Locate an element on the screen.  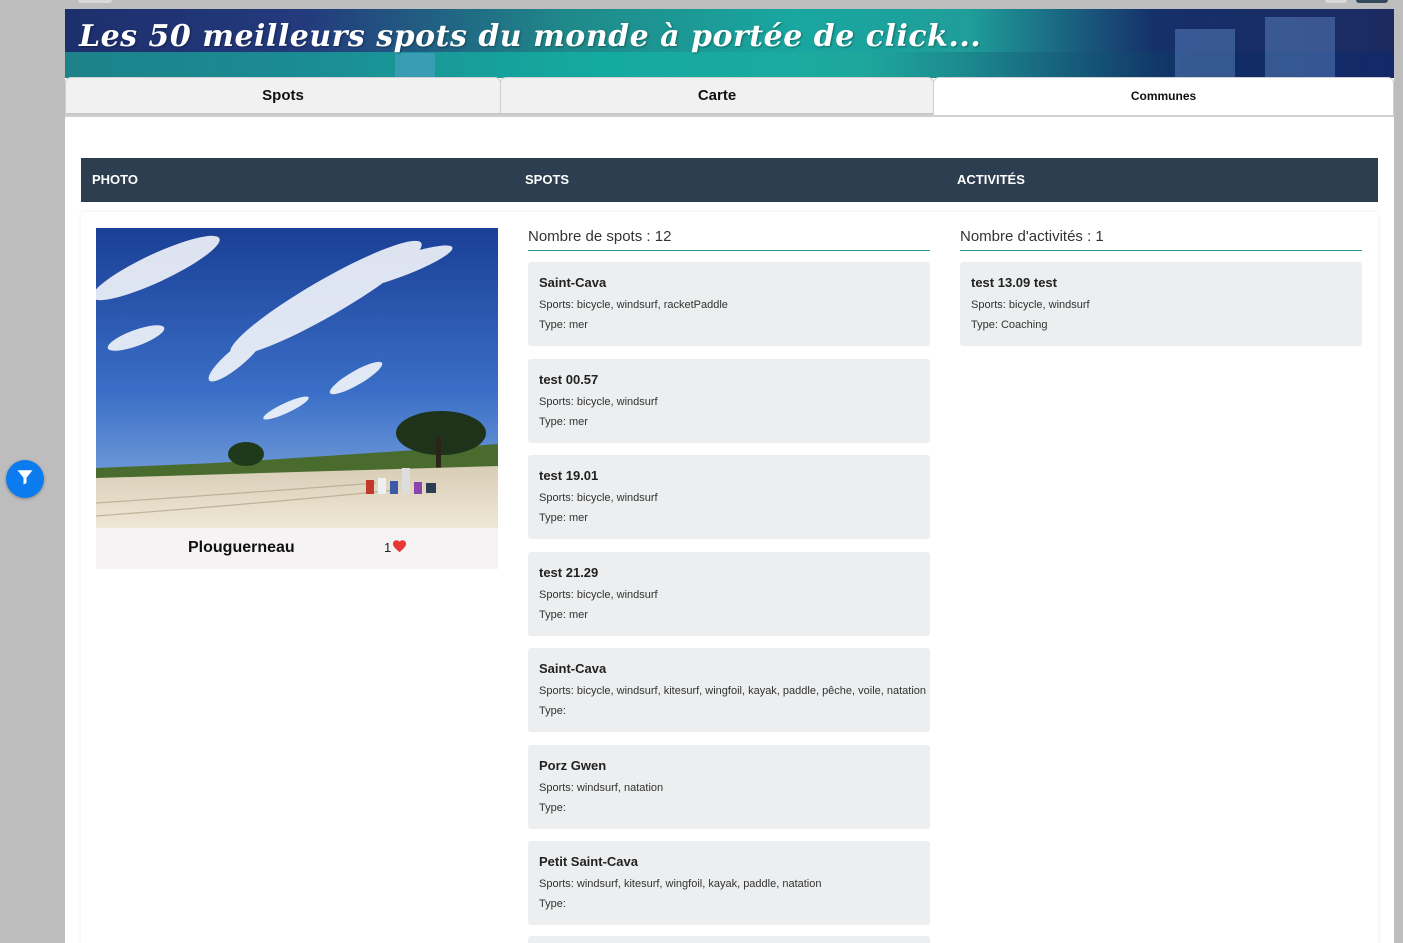
like-counter: 1 is located at coordinates (395, 547).